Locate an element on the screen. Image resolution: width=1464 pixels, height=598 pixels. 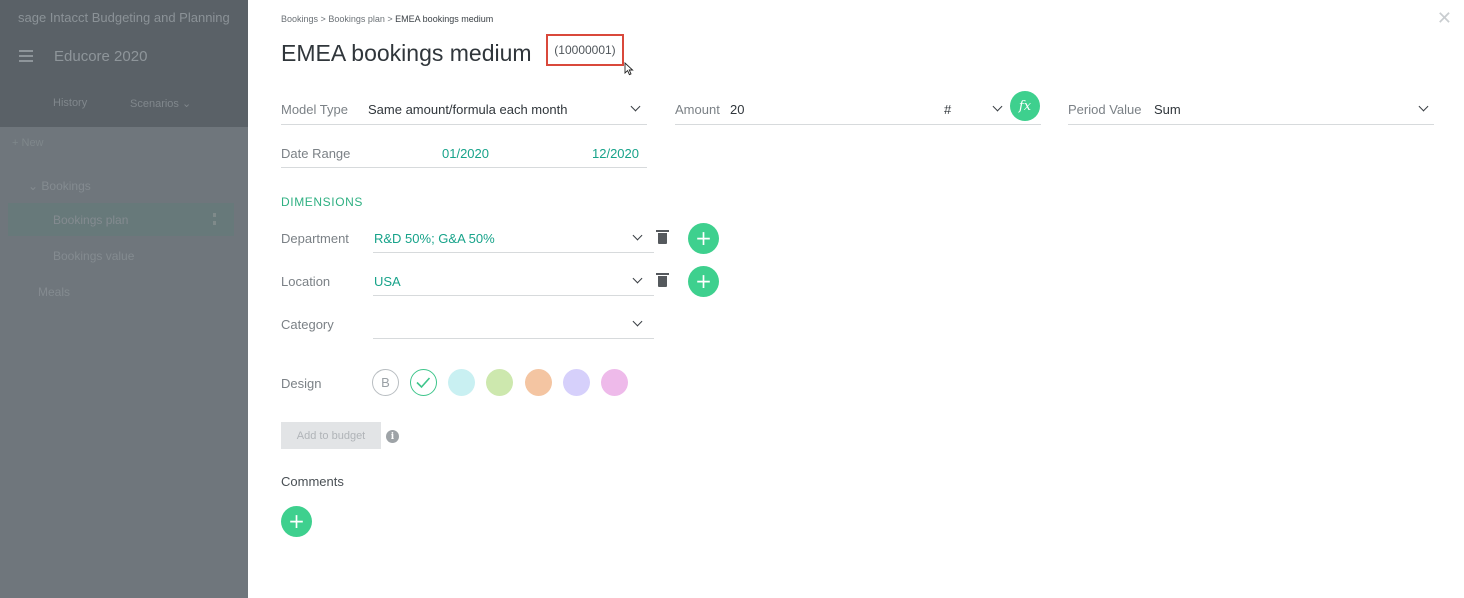
add-department-button: + is located at coordinates (703, 238).